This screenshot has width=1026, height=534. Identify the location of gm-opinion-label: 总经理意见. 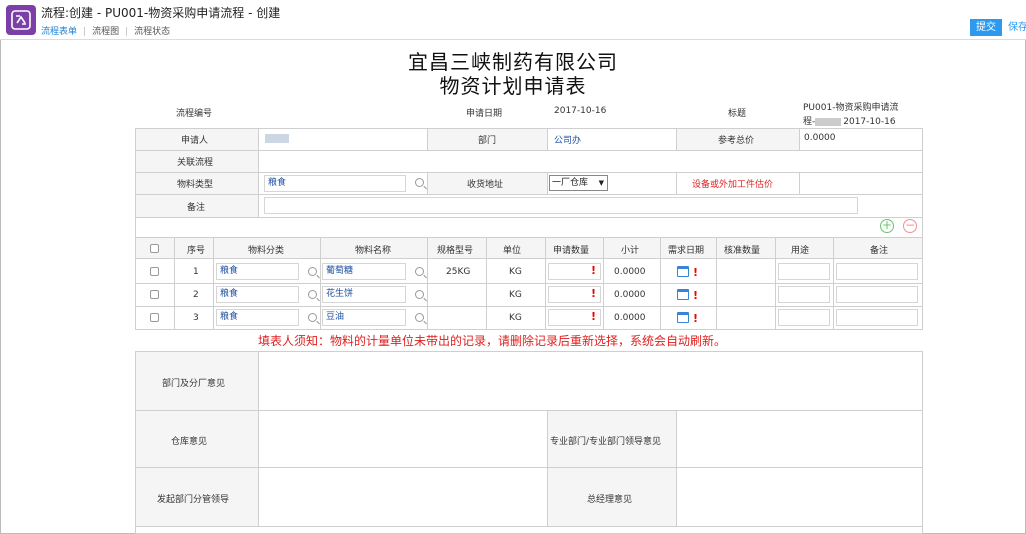
(610, 500).